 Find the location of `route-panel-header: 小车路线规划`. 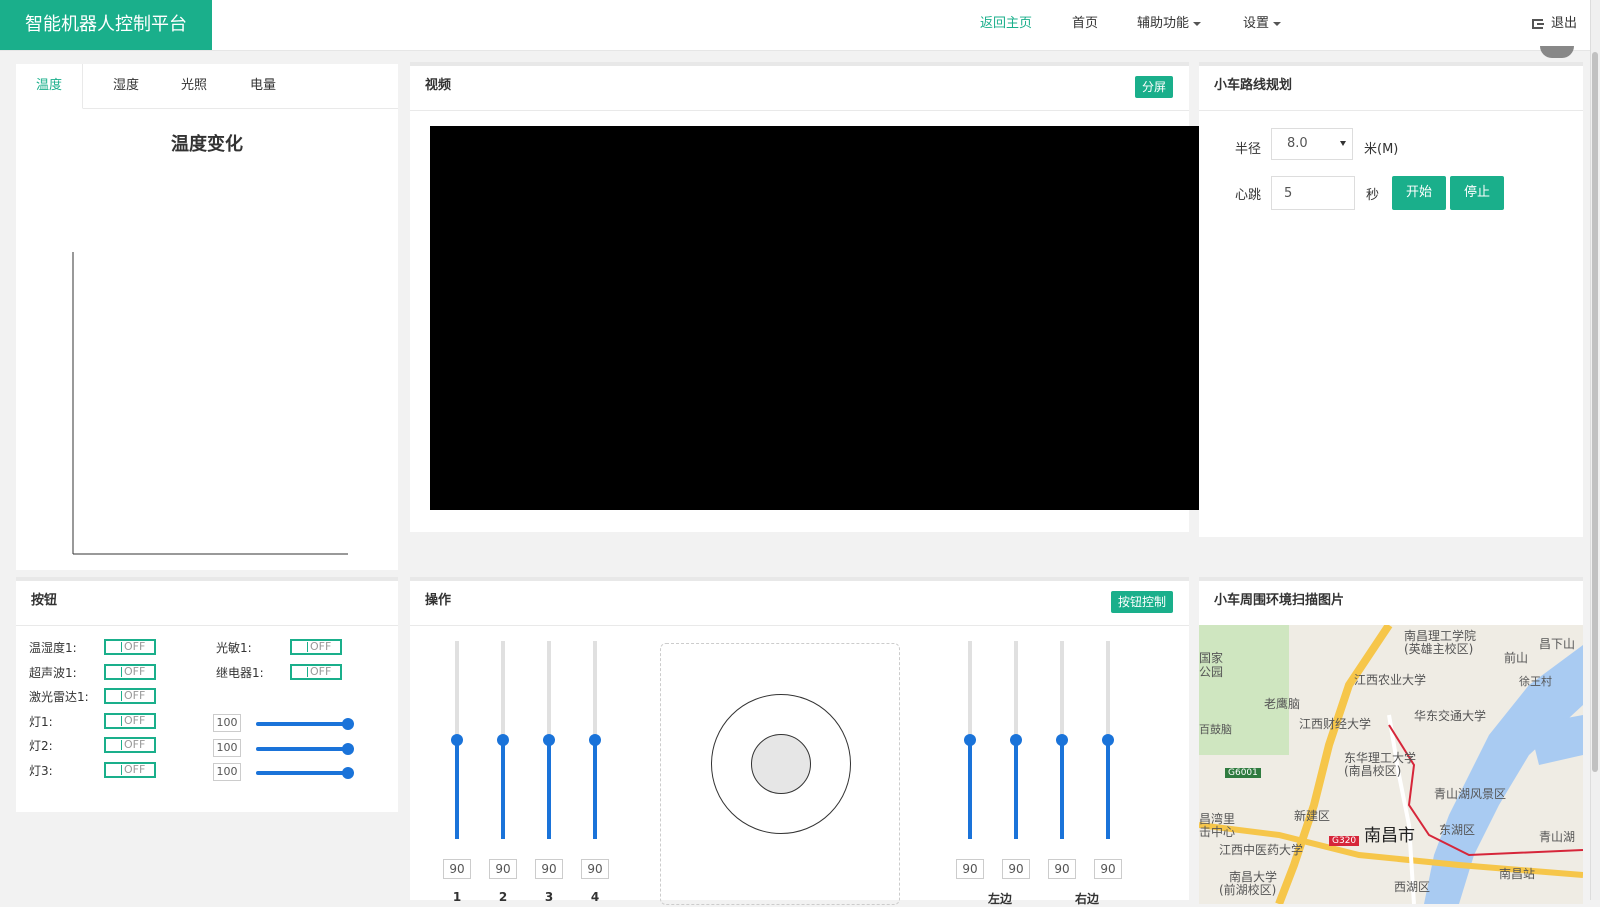

route-panel-header: 小车路线规划 is located at coordinates (1391, 88).